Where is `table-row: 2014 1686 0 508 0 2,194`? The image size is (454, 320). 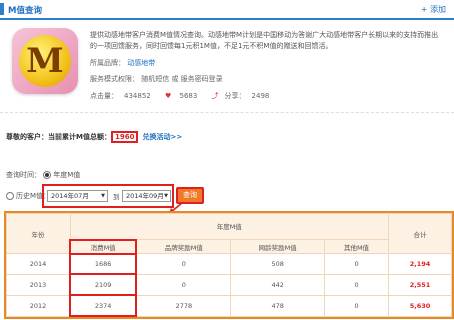
table-row: 2014 1686 0 508 0 2,194 is located at coordinates (229, 264).